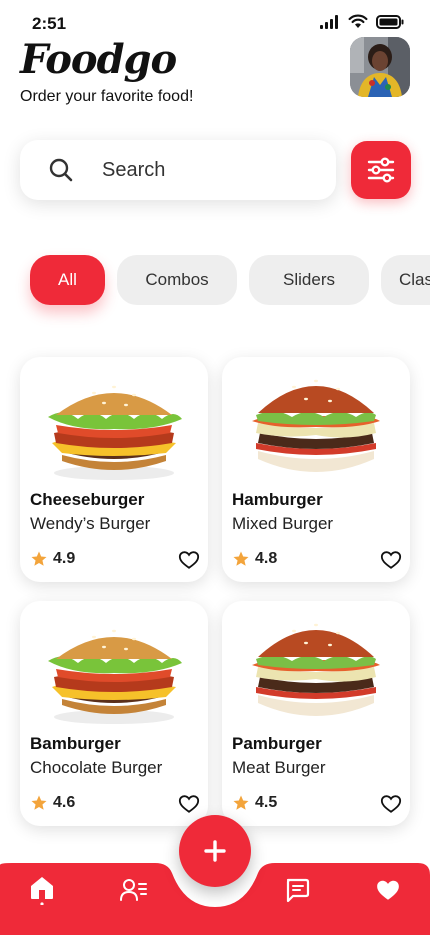 The height and width of the screenshot is (935, 430). I want to click on search-bar, so click(178, 170).